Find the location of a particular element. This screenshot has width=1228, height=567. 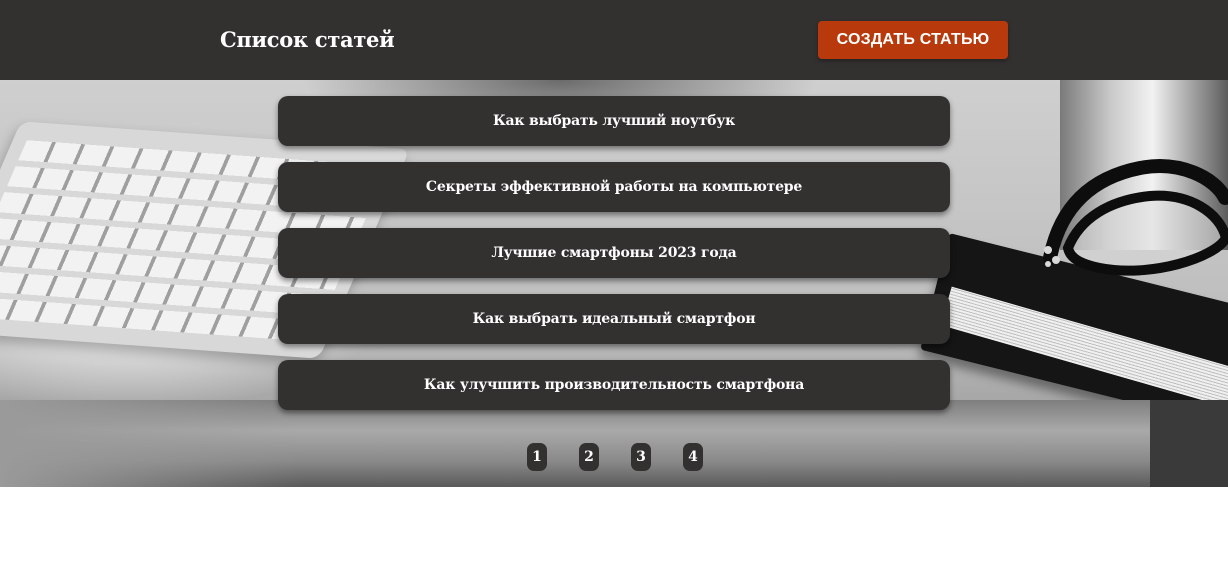

article-item: Как выбрать идеальный смартфон is located at coordinates (614, 319).